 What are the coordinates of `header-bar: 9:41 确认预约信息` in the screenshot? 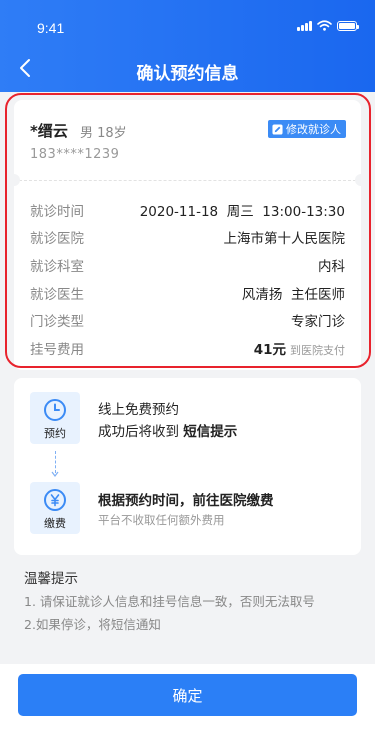 It's located at (187, 46).